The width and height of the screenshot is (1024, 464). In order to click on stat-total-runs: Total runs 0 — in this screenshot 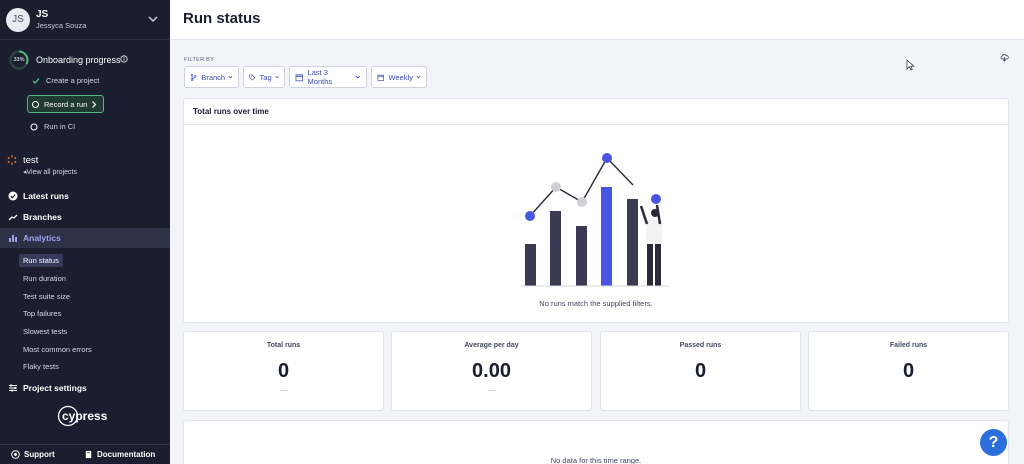, I will do `click(283, 371)`.